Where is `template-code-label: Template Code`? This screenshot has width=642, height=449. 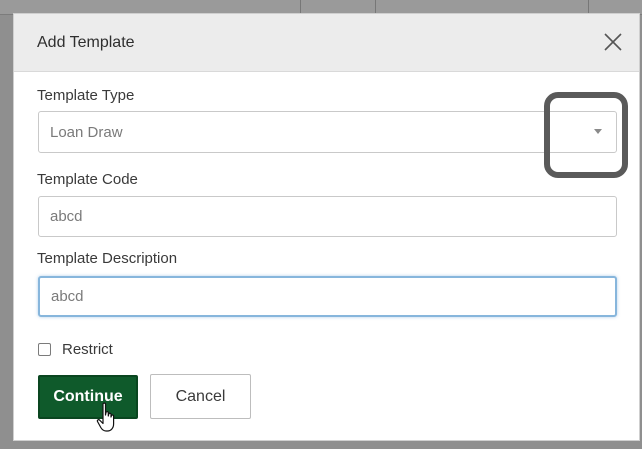
template-code-label: Template Code is located at coordinates (87, 179).